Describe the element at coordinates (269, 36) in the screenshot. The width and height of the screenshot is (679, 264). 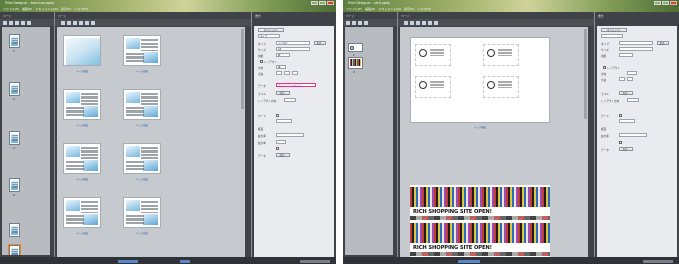
I see `type-select: タイプ` at that location.